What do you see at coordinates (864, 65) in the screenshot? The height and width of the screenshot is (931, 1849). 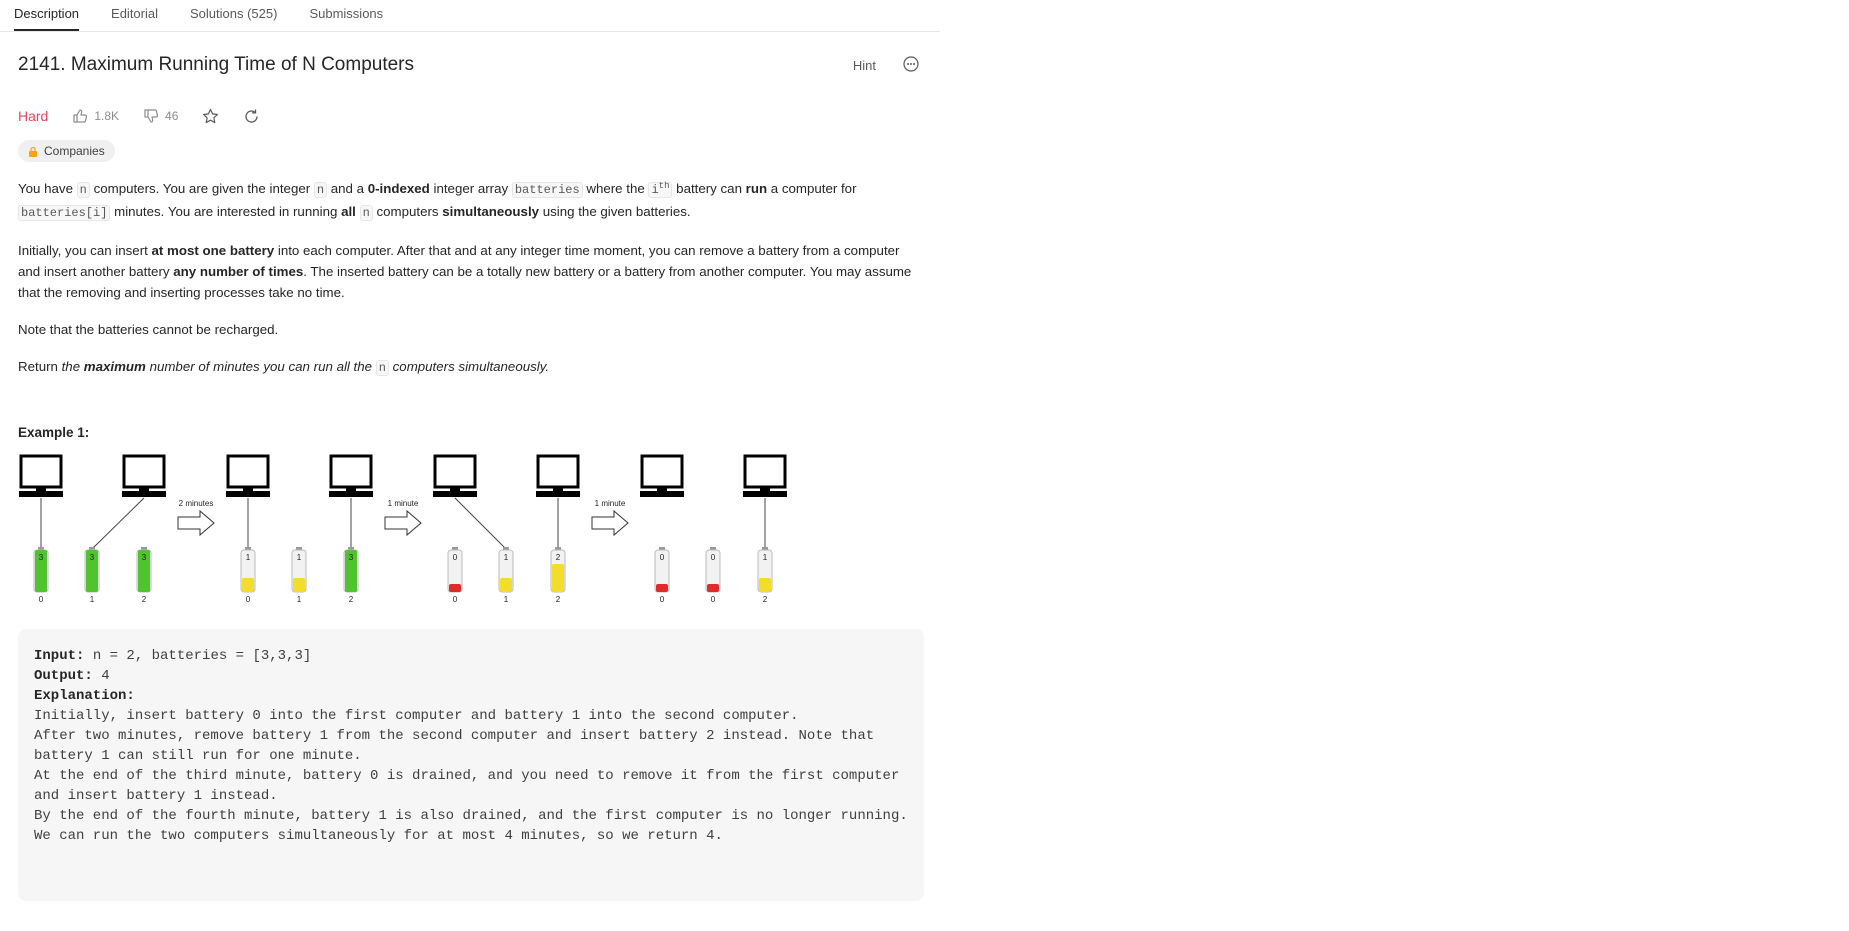 I see `hint-button: Hint` at bounding box center [864, 65].